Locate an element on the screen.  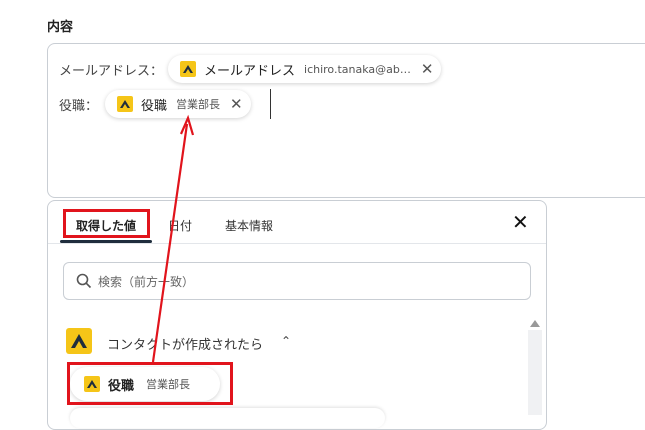
annotation-arrow is located at coordinates (173, 238).